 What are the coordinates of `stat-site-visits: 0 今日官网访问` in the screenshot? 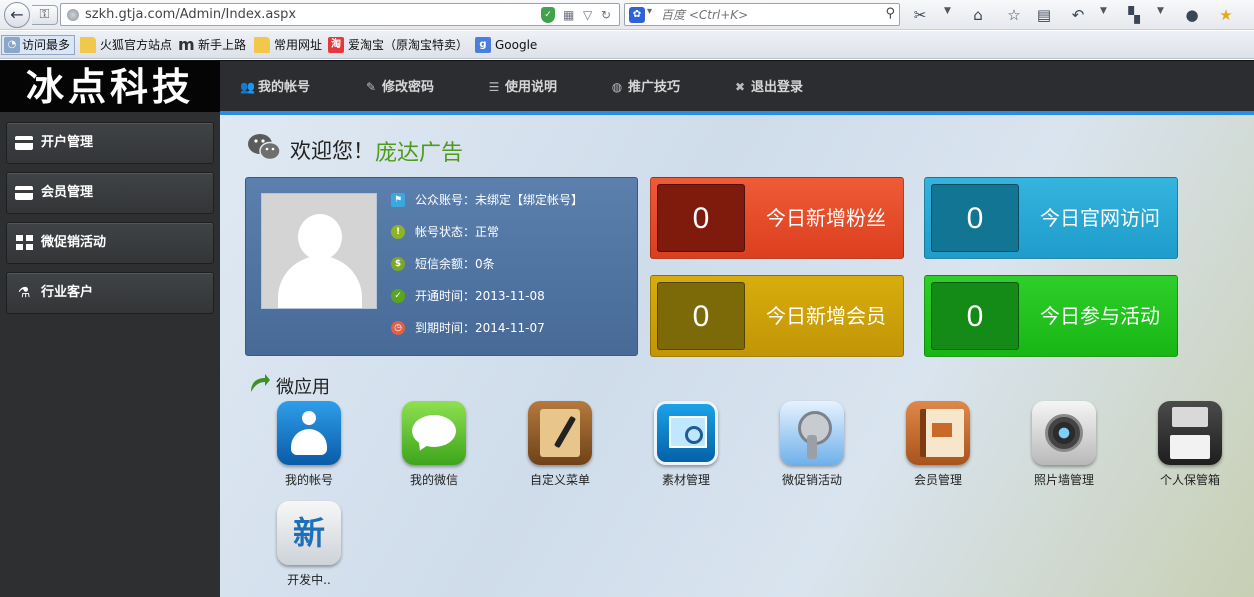 It's located at (1051, 218).